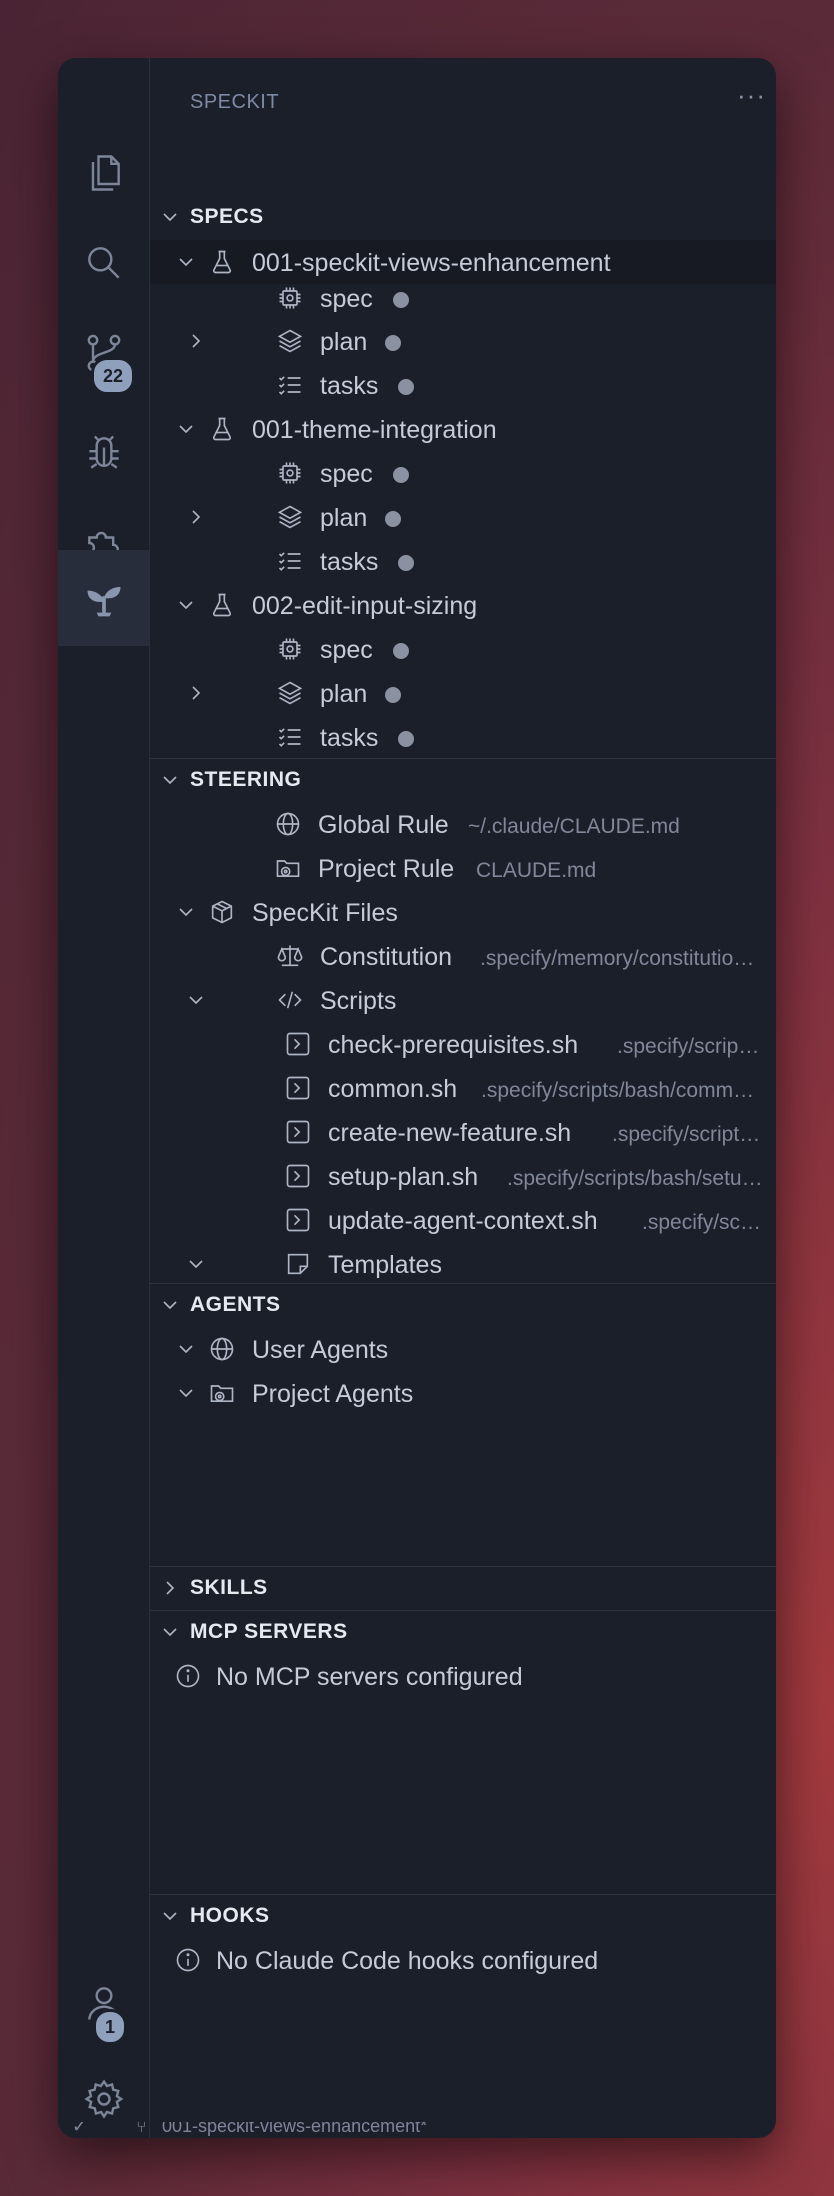 This screenshot has width=834, height=2196. Describe the element at coordinates (365, 606) in the screenshot. I see `feature-name: 002-edit-input-sizing` at that location.